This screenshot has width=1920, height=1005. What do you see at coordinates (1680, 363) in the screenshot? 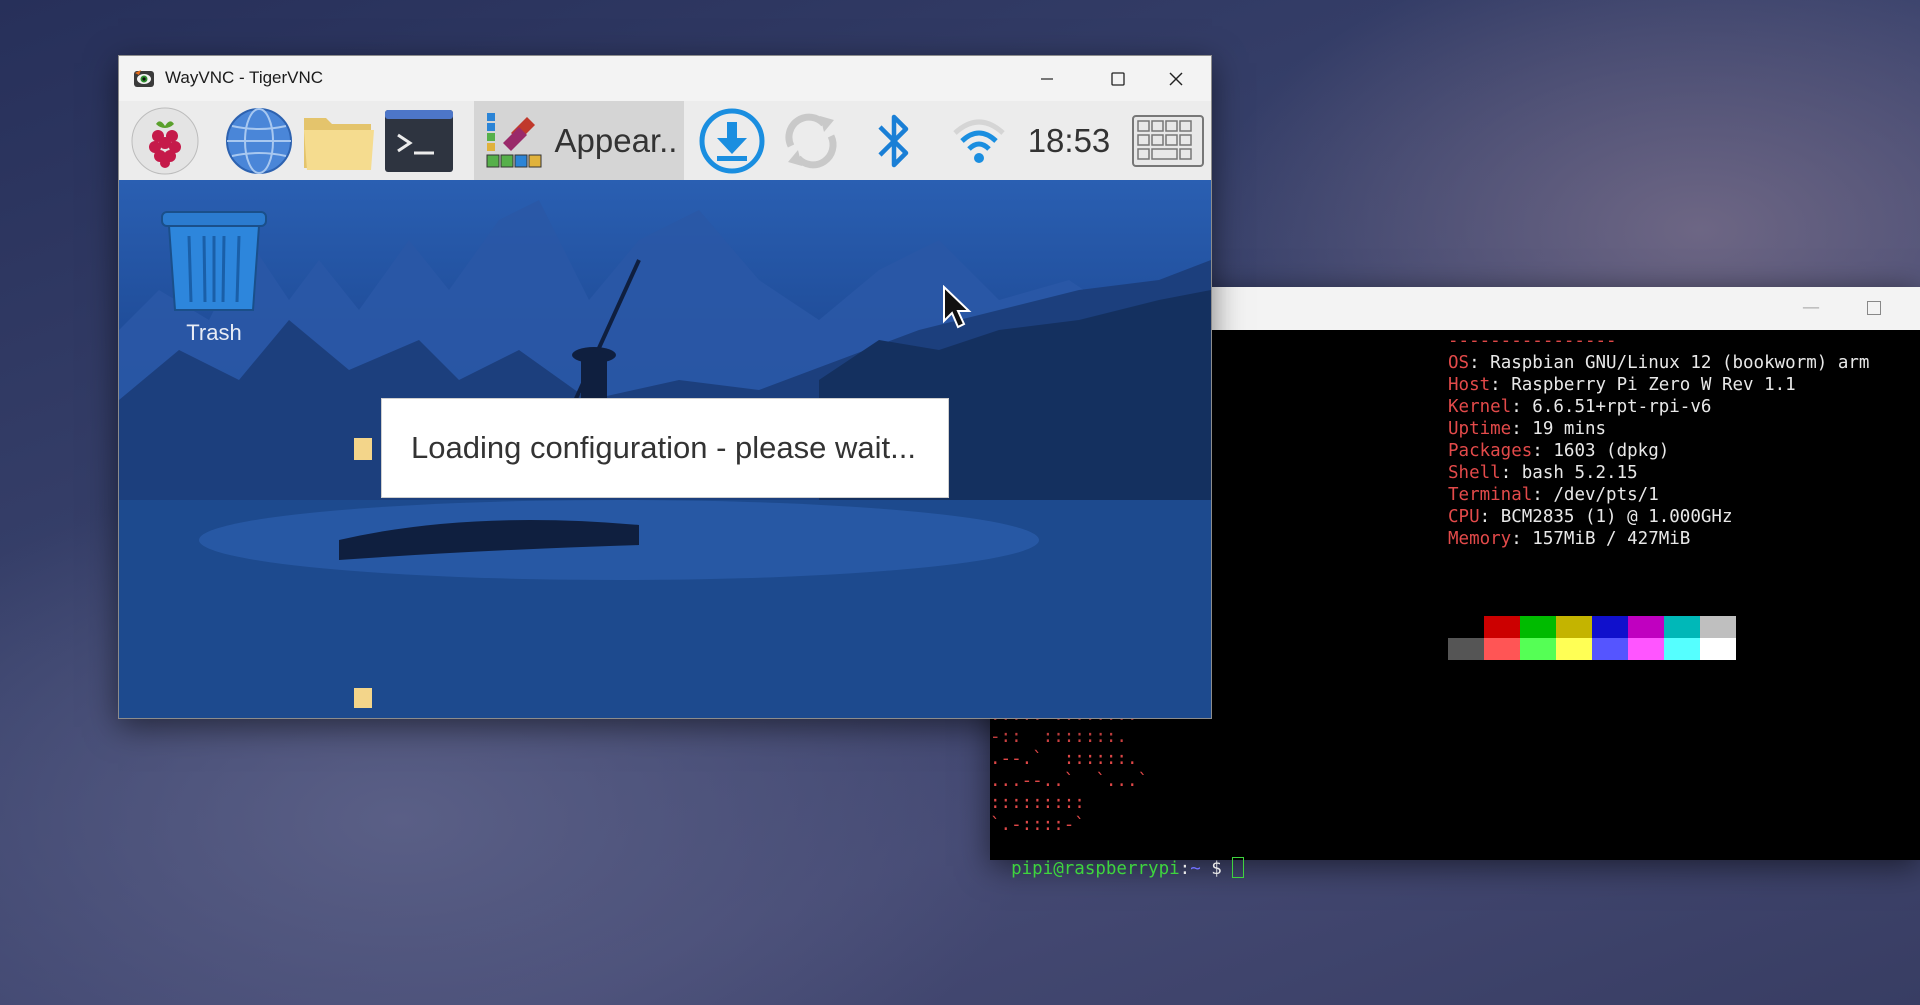
I see `info-value: Raspbian GNU/Linux 12 (bookworm) arm` at bounding box center [1680, 363].